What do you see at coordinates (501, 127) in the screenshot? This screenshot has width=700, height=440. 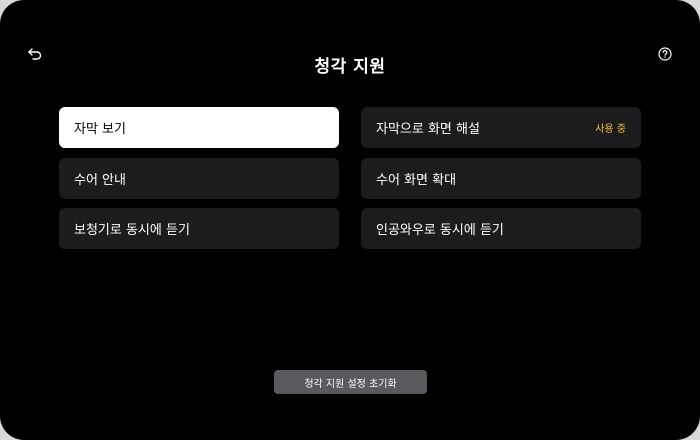 I see `option-subtitle-description: 자막으로 화면 해설 사용 중` at bounding box center [501, 127].